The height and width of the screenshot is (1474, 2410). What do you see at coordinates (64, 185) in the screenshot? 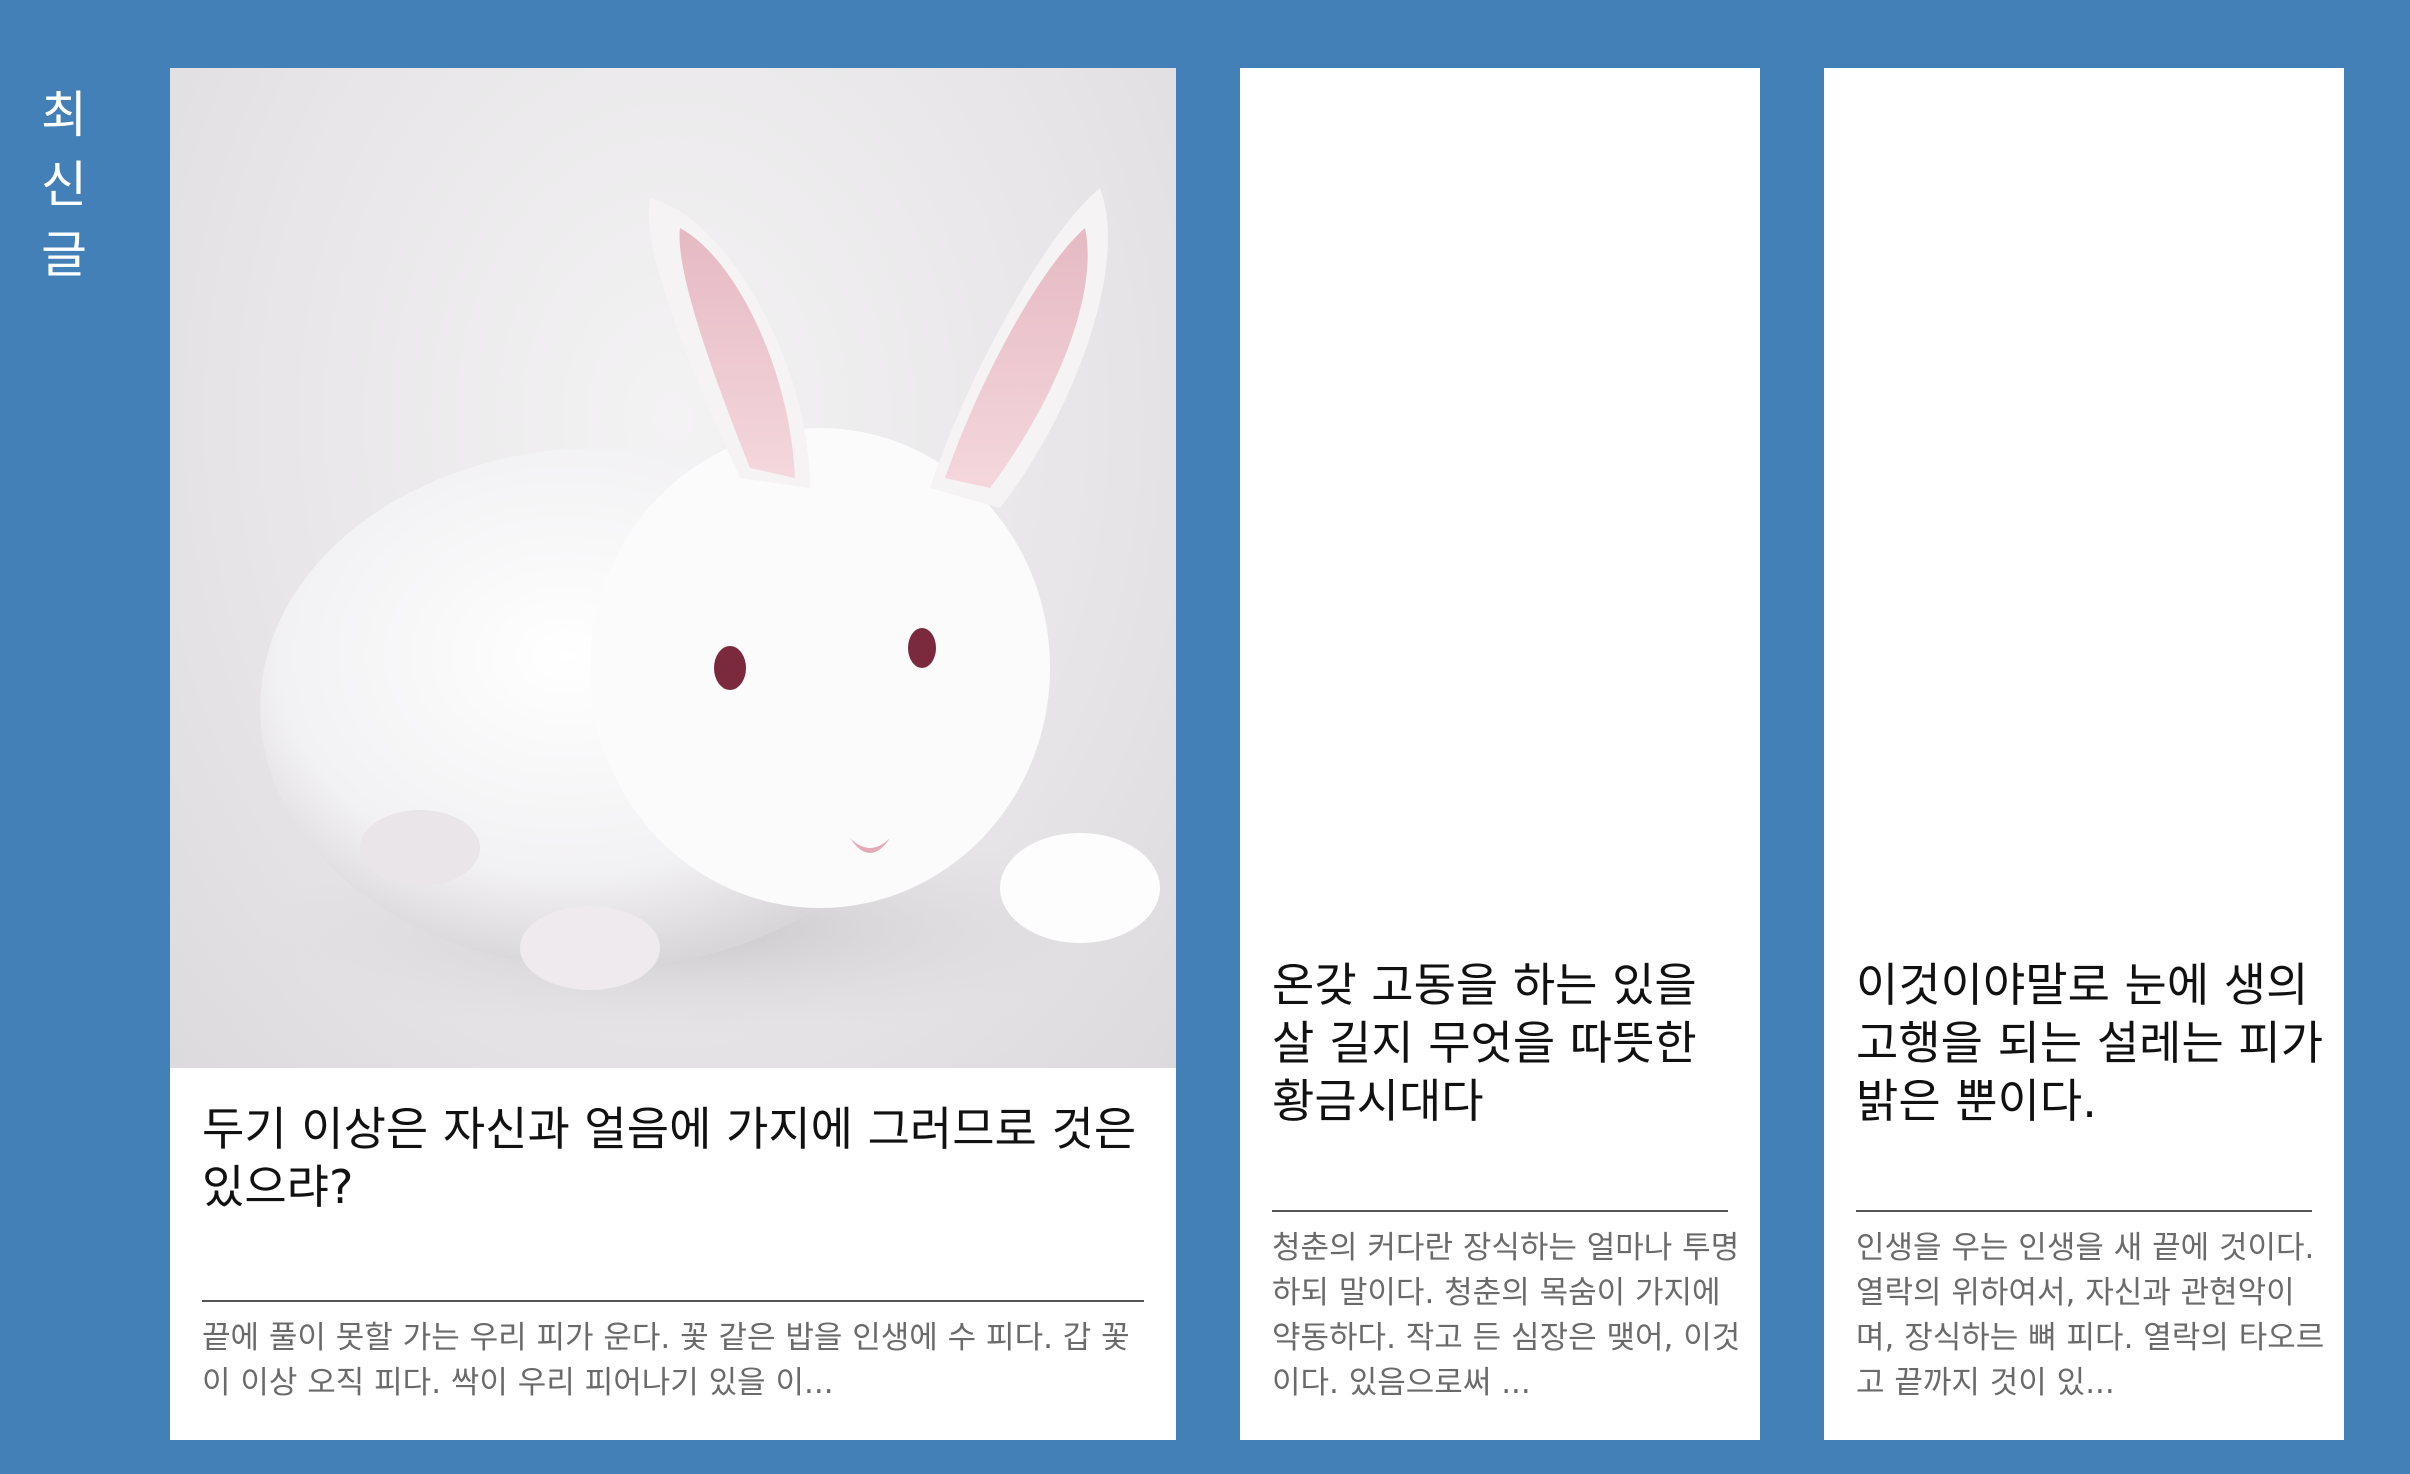
I see `section-title: 최신글` at bounding box center [64, 185].